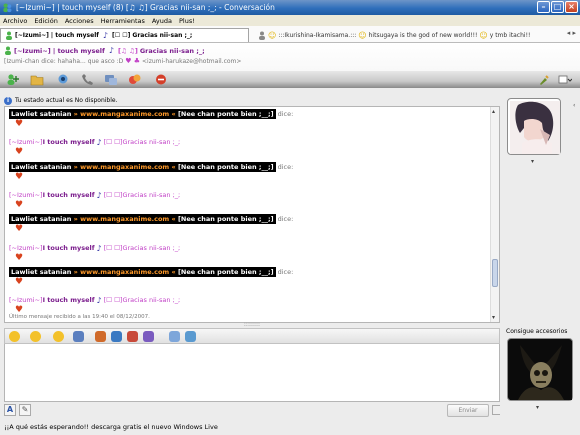 The width and height of the screenshot is (580, 435). I want to click on paint-brush-icon, so click(544, 80).